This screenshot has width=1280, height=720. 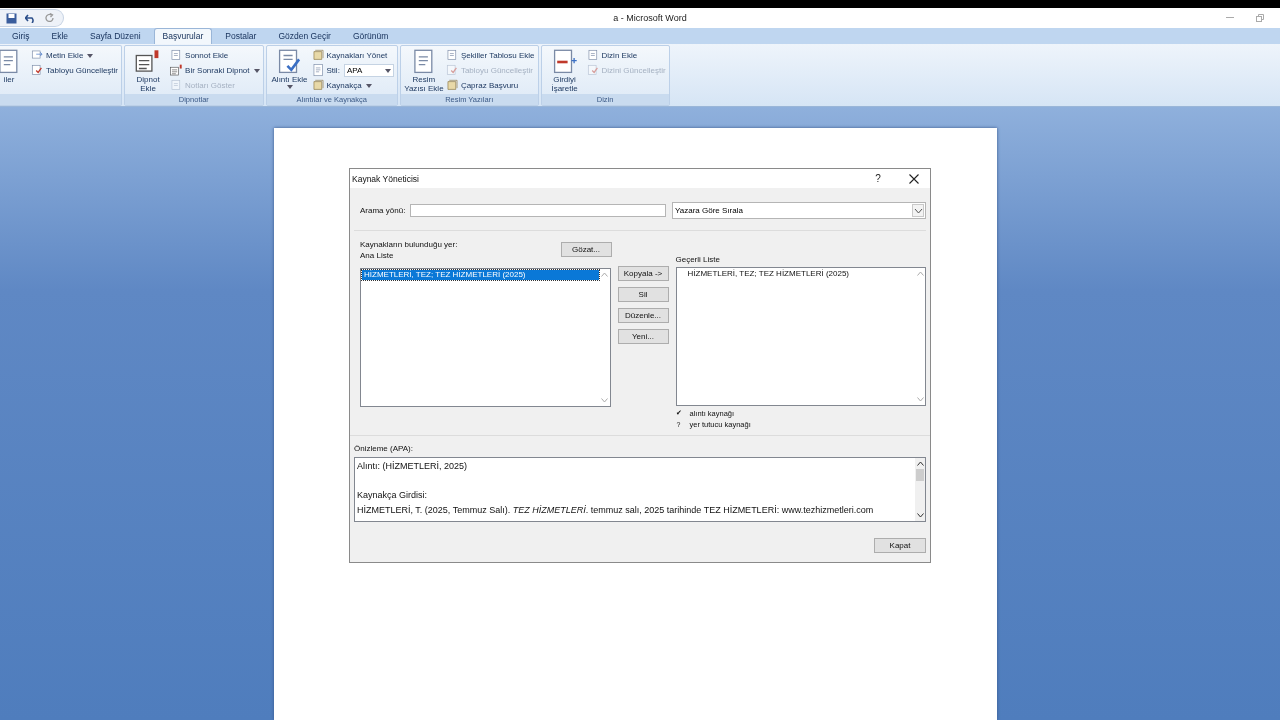 I want to click on scroll-thumb, so click(x=920, y=475).